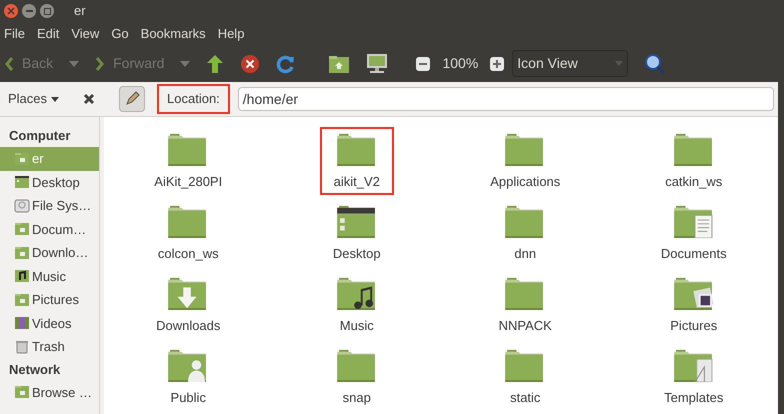 The width and height of the screenshot is (784, 414). Describe the element at coordinates (89, 99) in the screenshot. I see `close-sidebar-icon` at that location.